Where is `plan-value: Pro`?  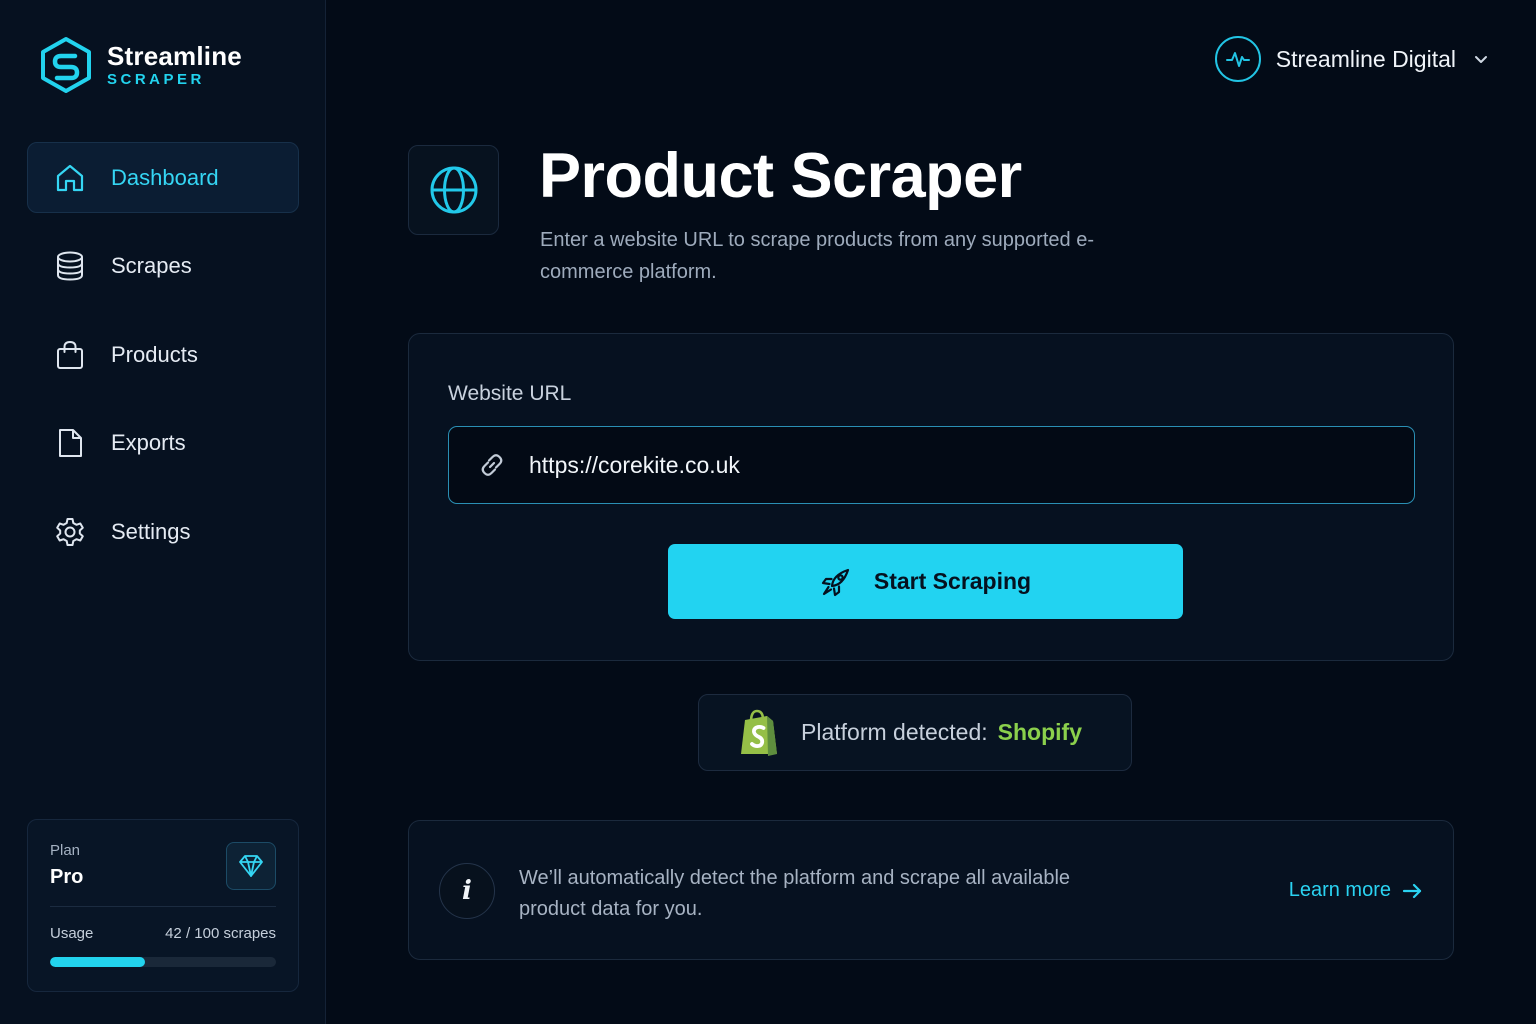 plan-value: Pro is located at coordinates (67, 877).